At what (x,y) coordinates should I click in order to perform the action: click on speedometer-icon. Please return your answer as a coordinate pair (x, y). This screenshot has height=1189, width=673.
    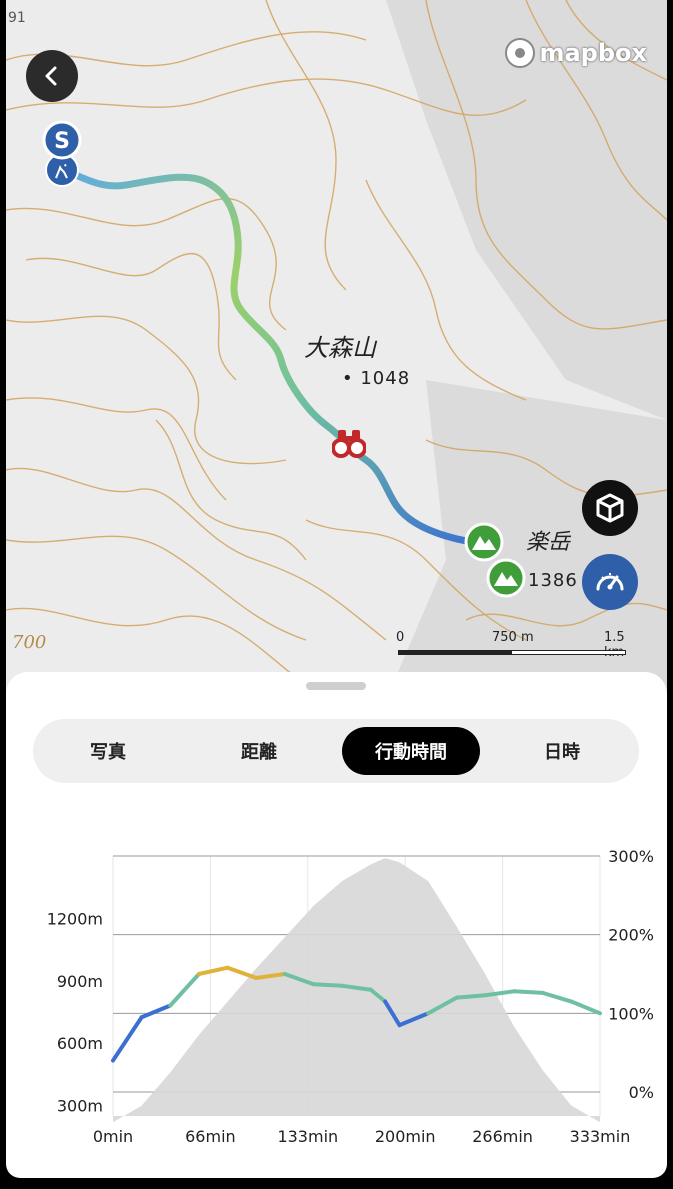
    Looking at the image, I should click on (610, 582).